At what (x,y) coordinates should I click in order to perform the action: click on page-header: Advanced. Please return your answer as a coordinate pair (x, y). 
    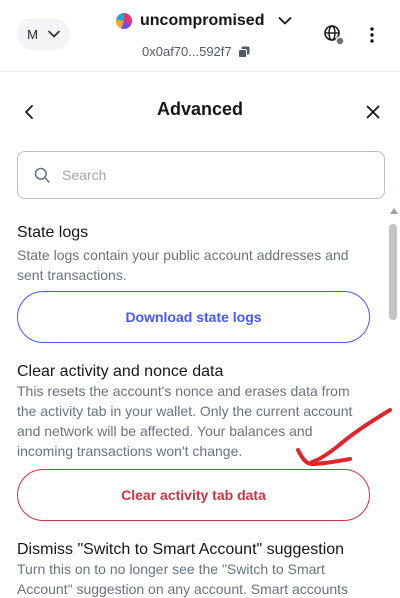
    Looking at the image, I should click on (200, 111).